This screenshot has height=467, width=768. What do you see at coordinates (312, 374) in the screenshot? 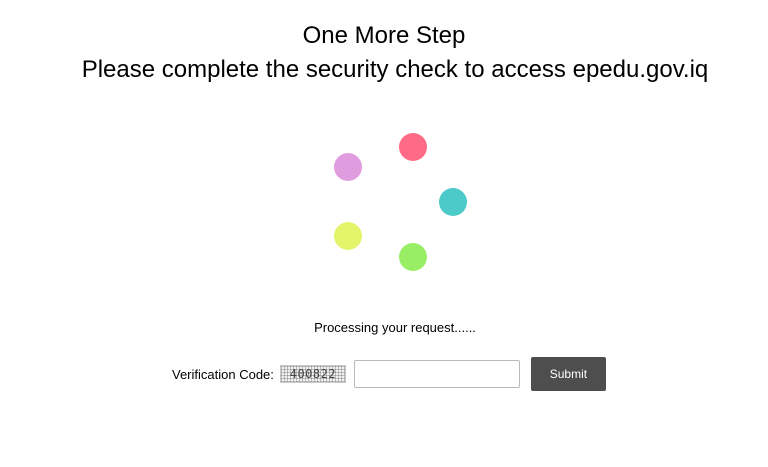
I see `verification-code-image: 400822` at bounding box center [312, 374].